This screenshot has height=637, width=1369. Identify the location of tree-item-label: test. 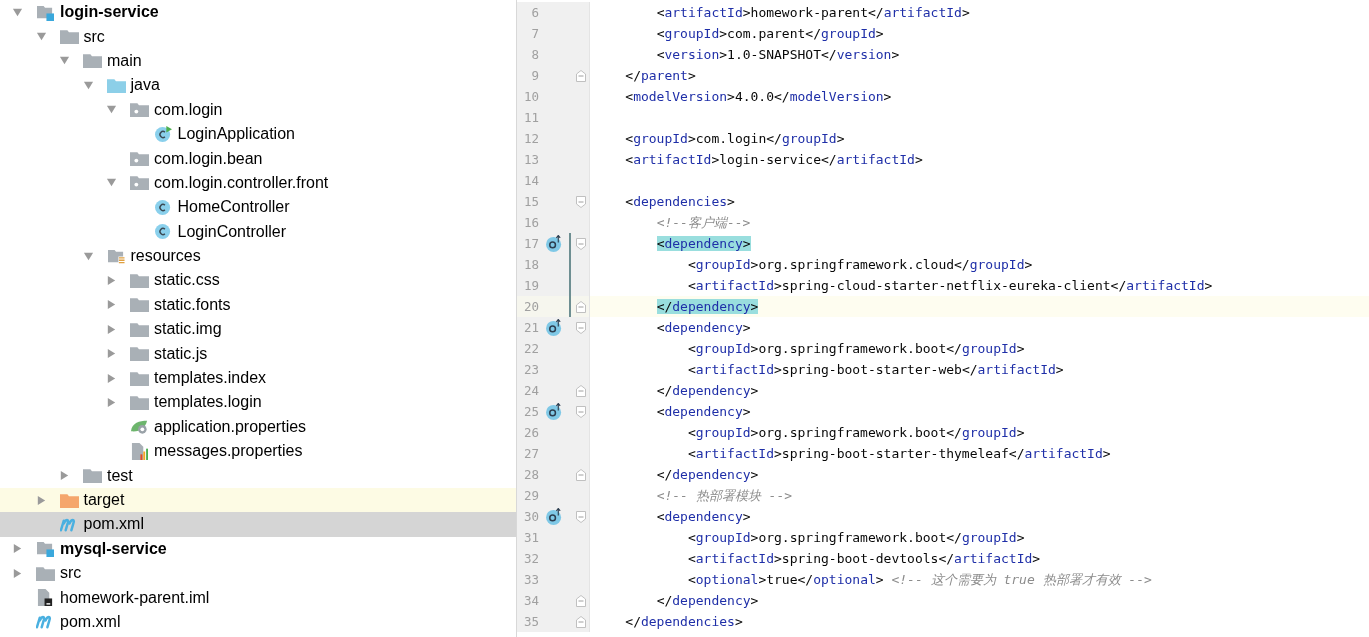
(120, 475).